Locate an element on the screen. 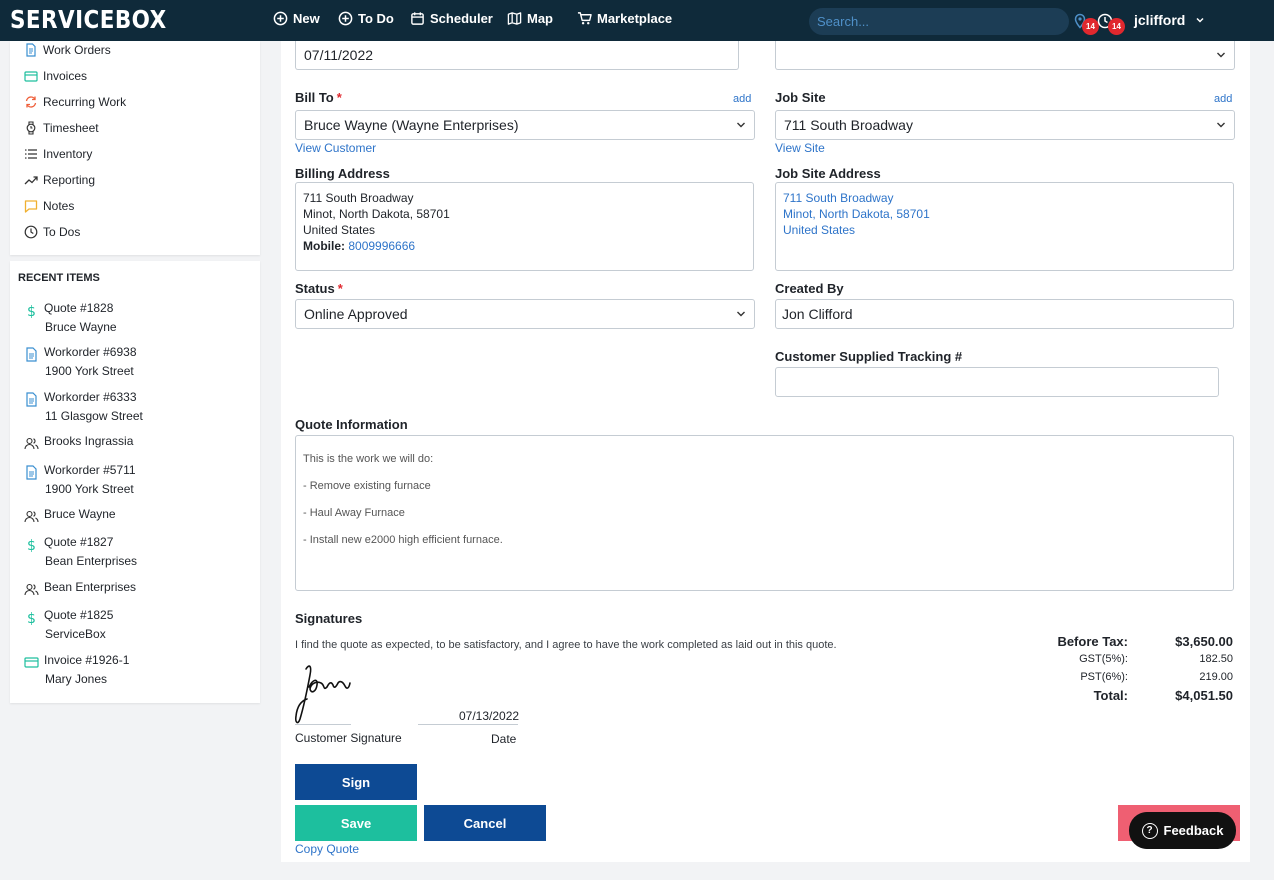 The image size is (1274, 880). bill-to-select: Bruce Wayne (Wayne Enterprises) is located at coordinates (525, 125).